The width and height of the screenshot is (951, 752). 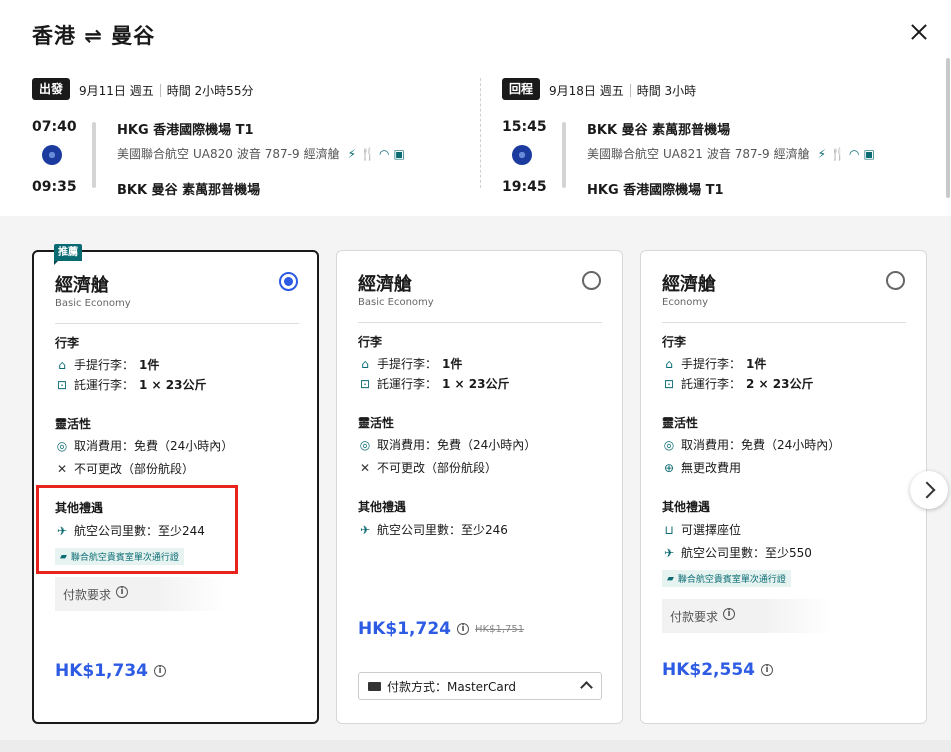 What do you see at coordinates (669, 467) in the screenshot?
I see `free-change-icon: ⊕` at bounding box center [669, 467].